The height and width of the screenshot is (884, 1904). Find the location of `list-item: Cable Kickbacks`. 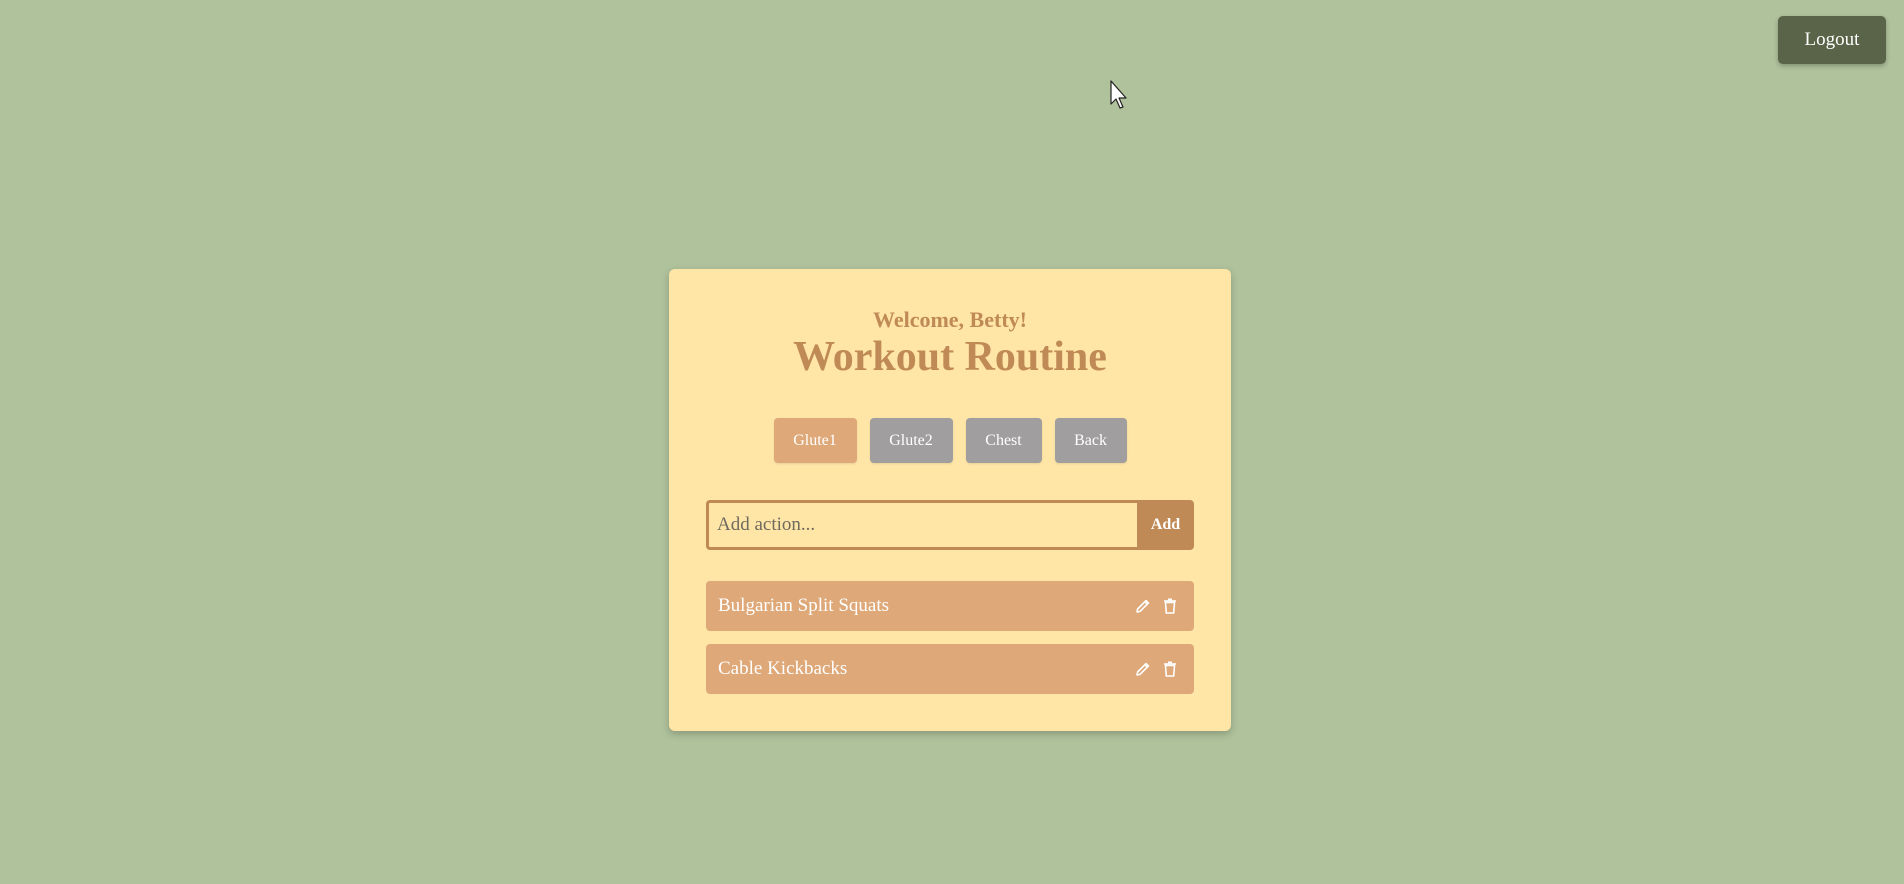

list-item: Cable Kickbacks is located at coordinates (950, 669).